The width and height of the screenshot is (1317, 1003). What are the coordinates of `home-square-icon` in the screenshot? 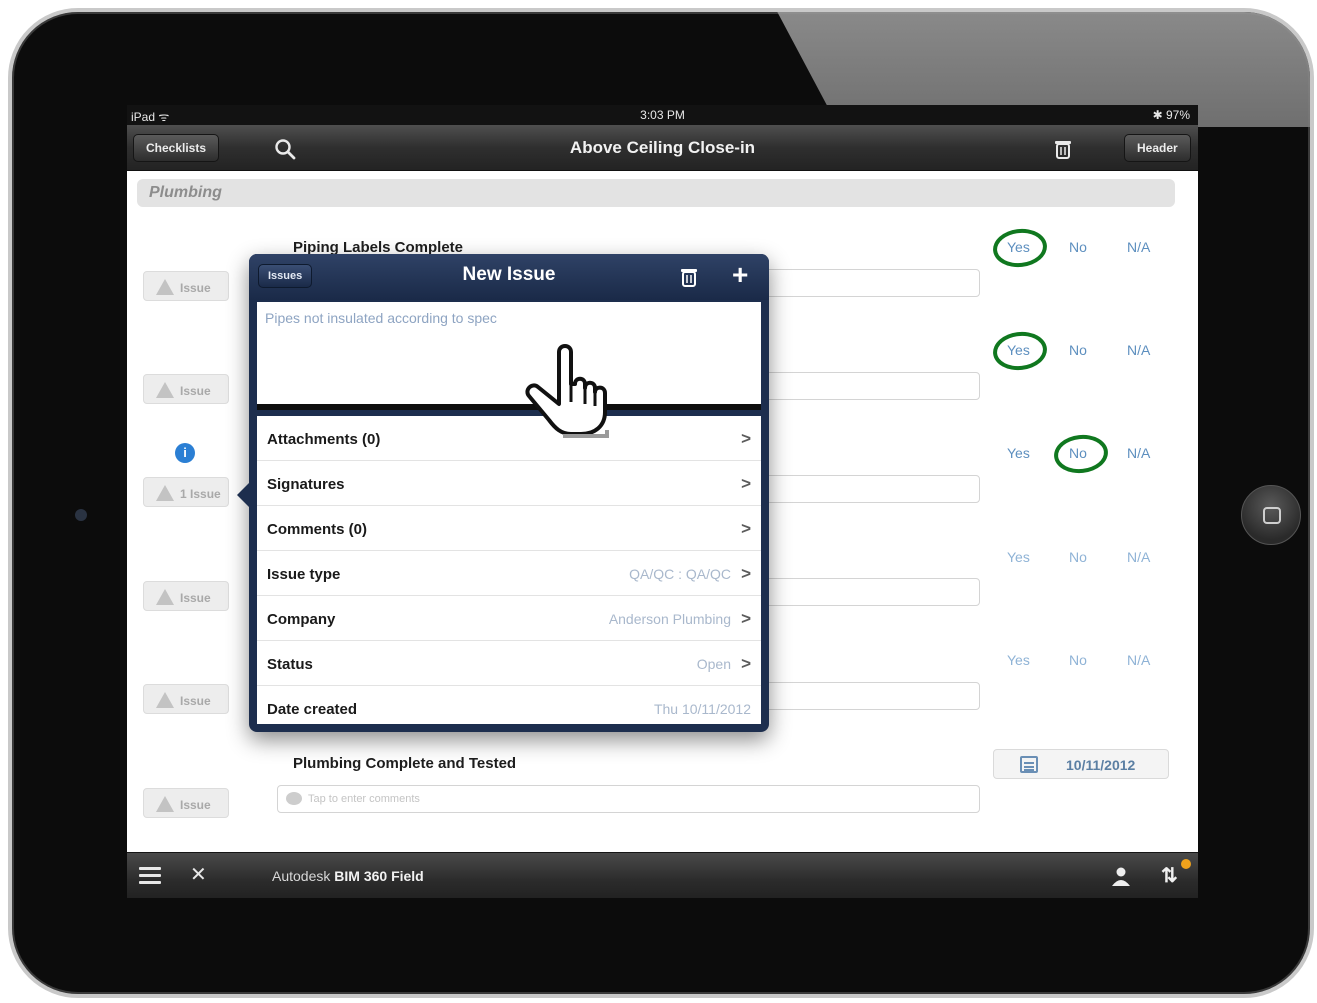 It's located at (1272, 515).